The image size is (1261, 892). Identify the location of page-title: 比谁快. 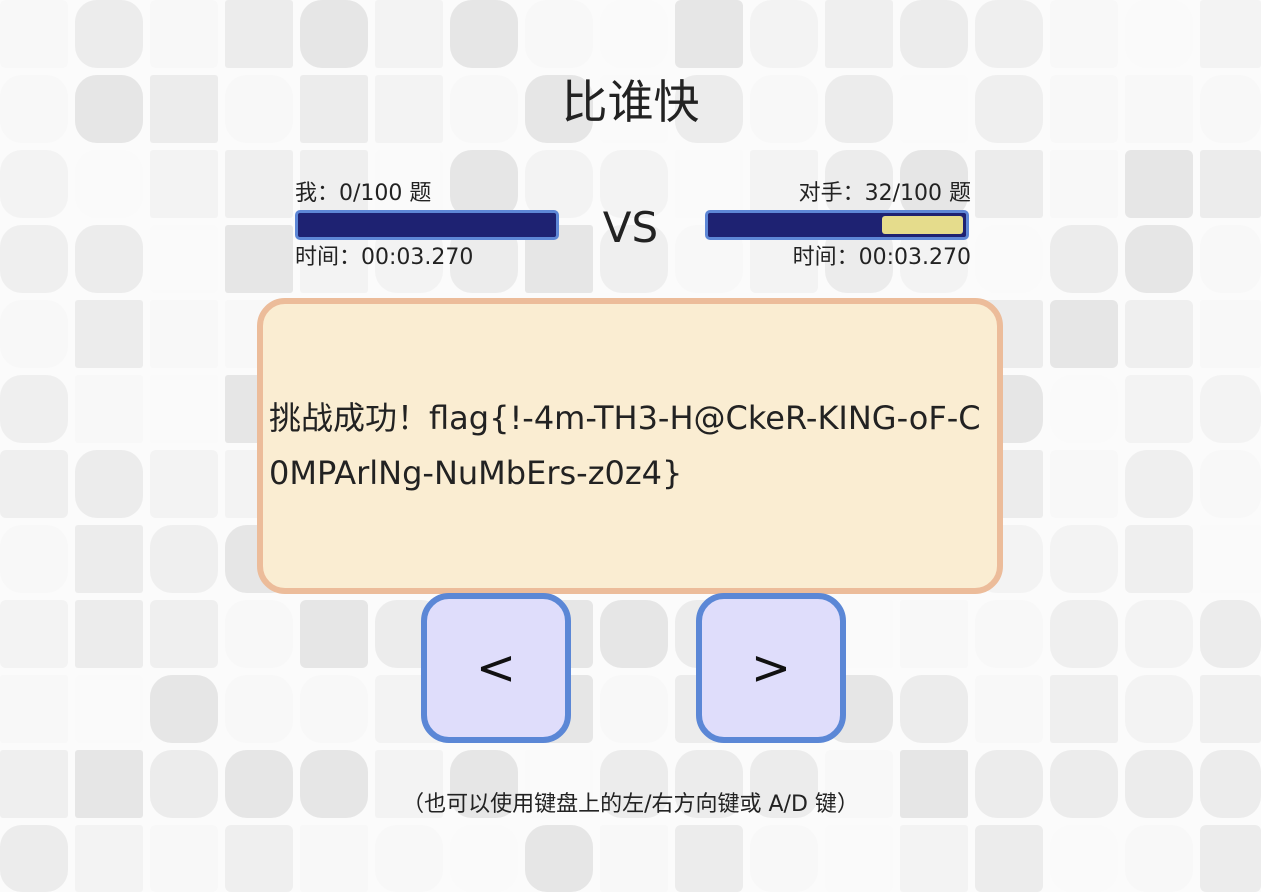
(630, 102).